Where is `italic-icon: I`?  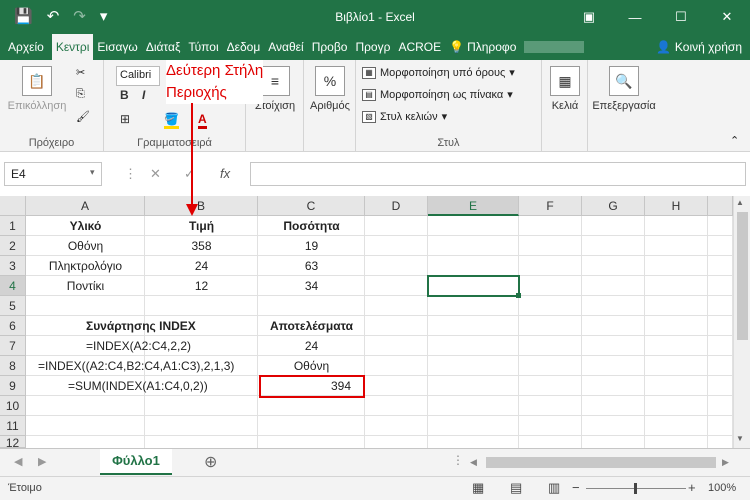 italic-icon: I is located at coordinates (143, 95).